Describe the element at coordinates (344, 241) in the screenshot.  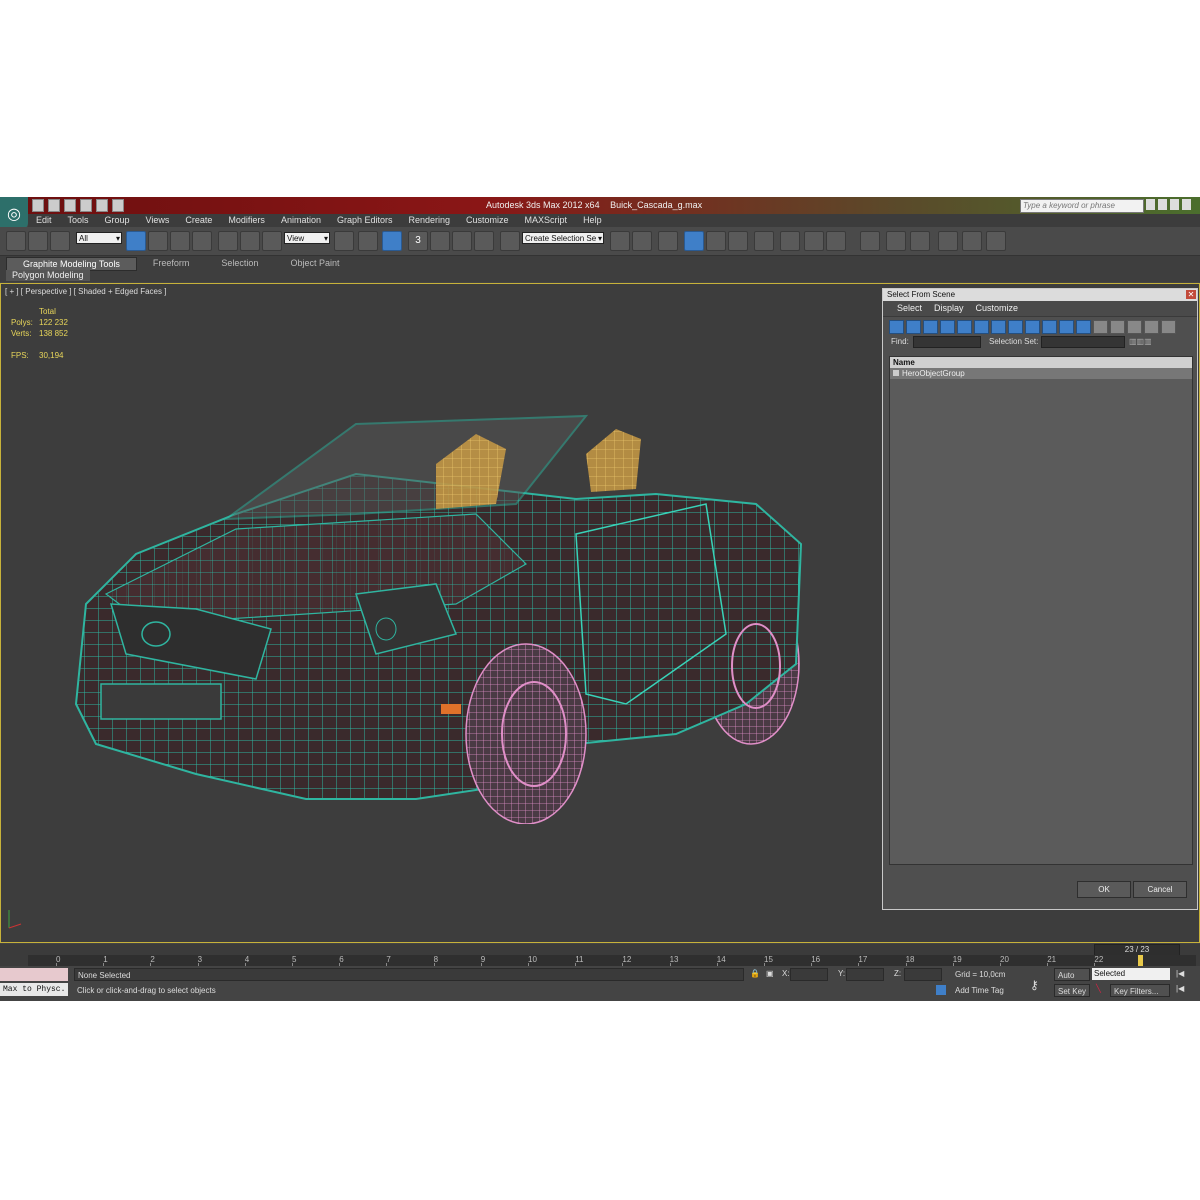
I see `pivot-center-icon` at that location.